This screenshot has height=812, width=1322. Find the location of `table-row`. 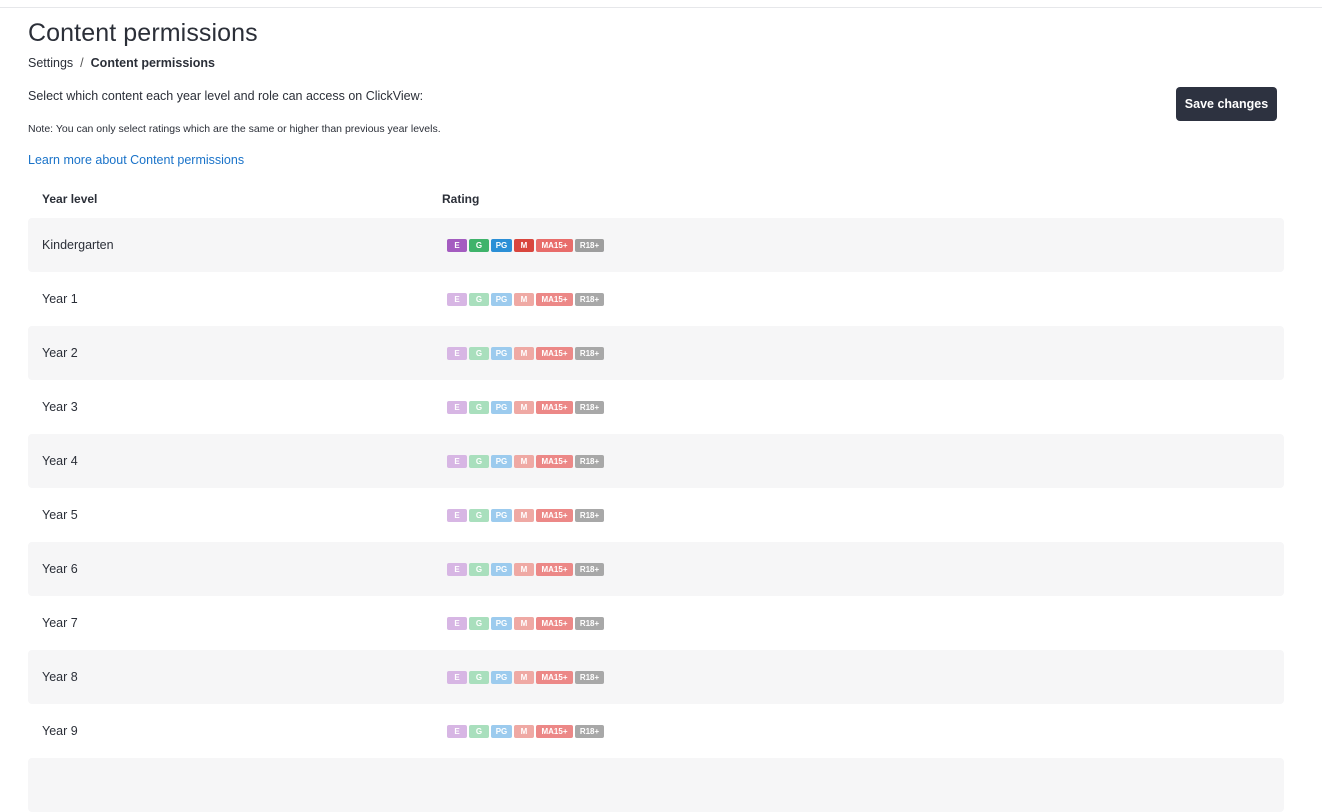

table-row is located at coordinates (656, 785).